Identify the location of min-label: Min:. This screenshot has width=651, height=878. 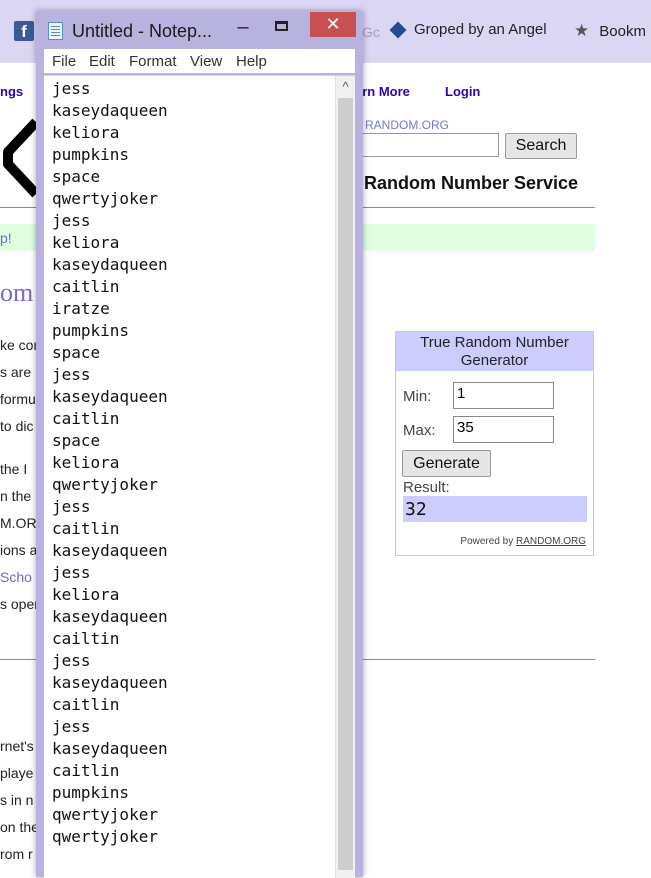
(417, 396).